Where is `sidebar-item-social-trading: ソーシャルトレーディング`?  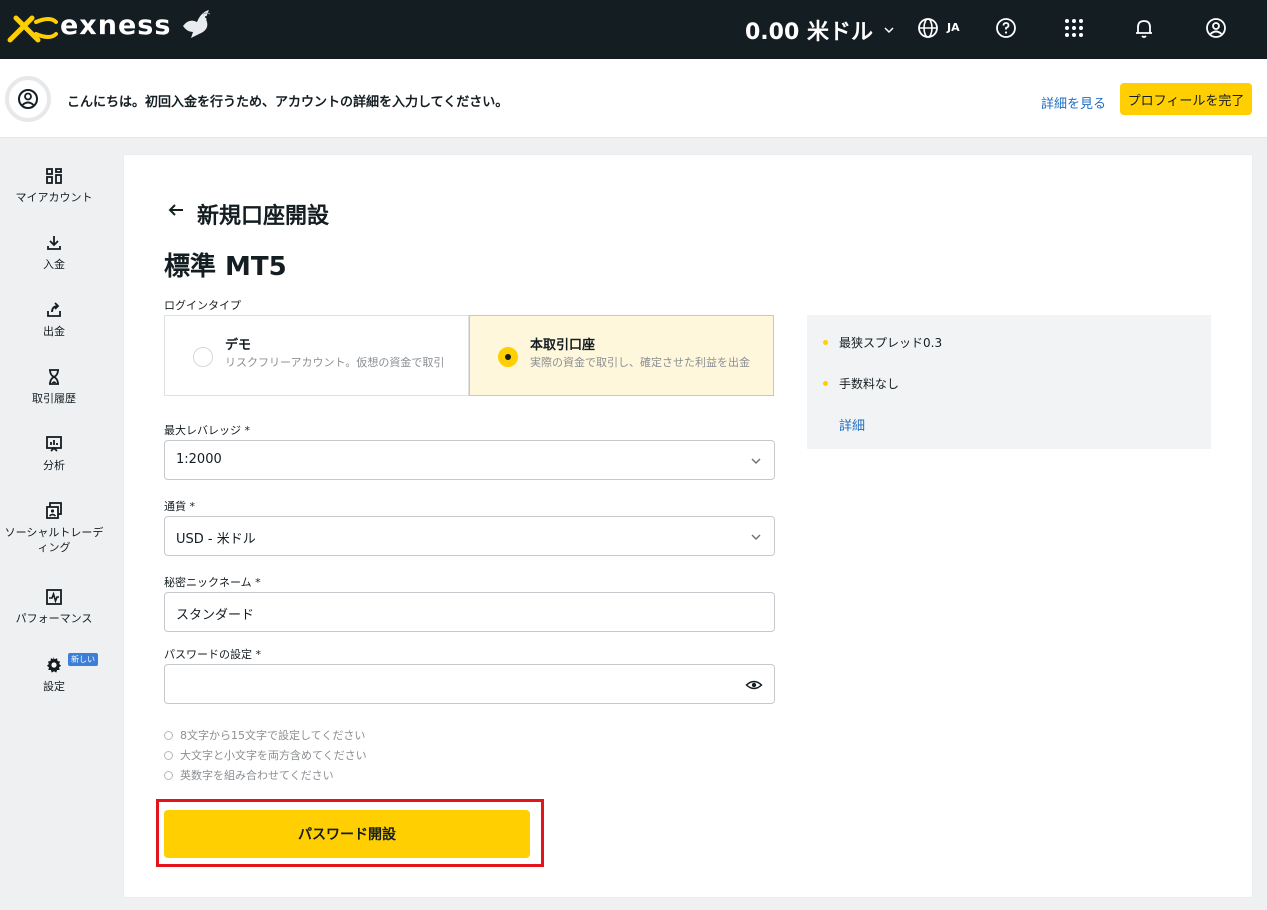 sidebar-item-social-trading: ソーシャルトレーディング is located at coordinates (54, 528).